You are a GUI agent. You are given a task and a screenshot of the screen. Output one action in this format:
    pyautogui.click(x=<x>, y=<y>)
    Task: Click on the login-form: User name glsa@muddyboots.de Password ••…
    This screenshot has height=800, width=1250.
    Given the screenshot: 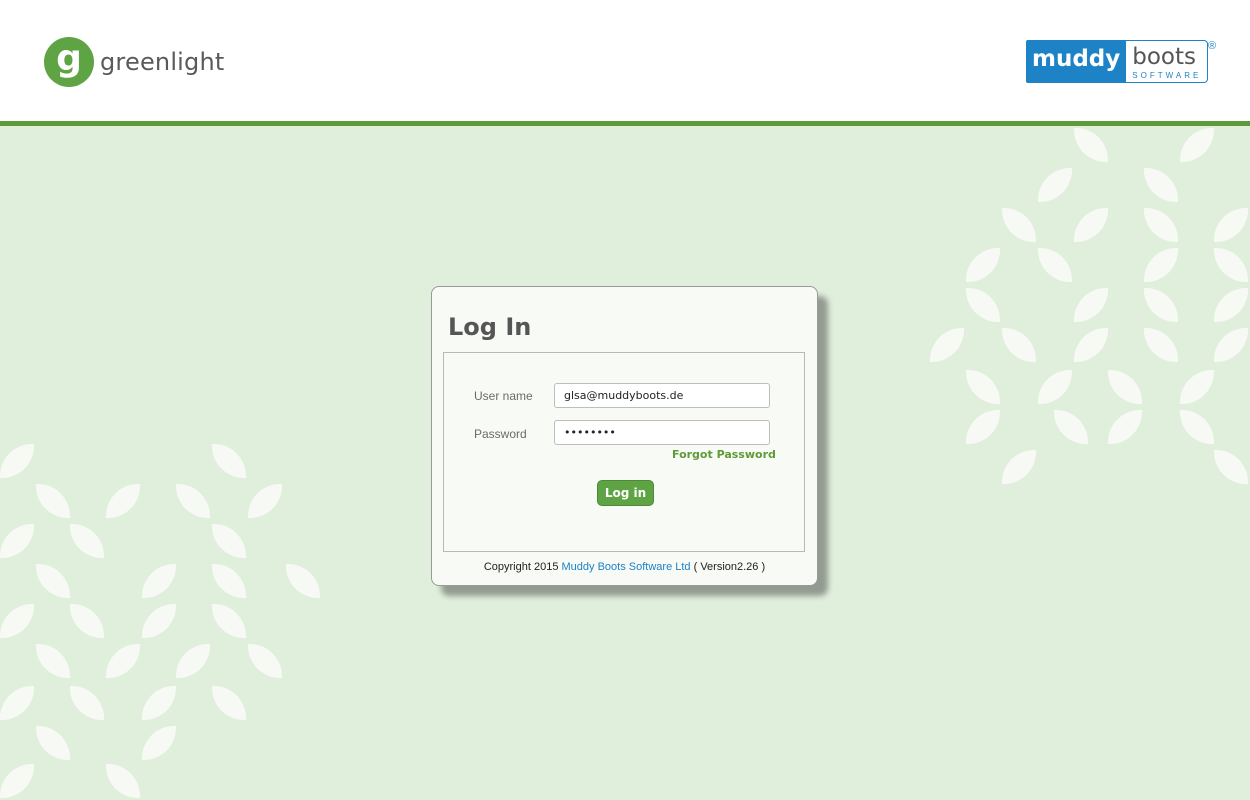 What is the action you would take?
    pyautogui.click(x=624, y=452)
    